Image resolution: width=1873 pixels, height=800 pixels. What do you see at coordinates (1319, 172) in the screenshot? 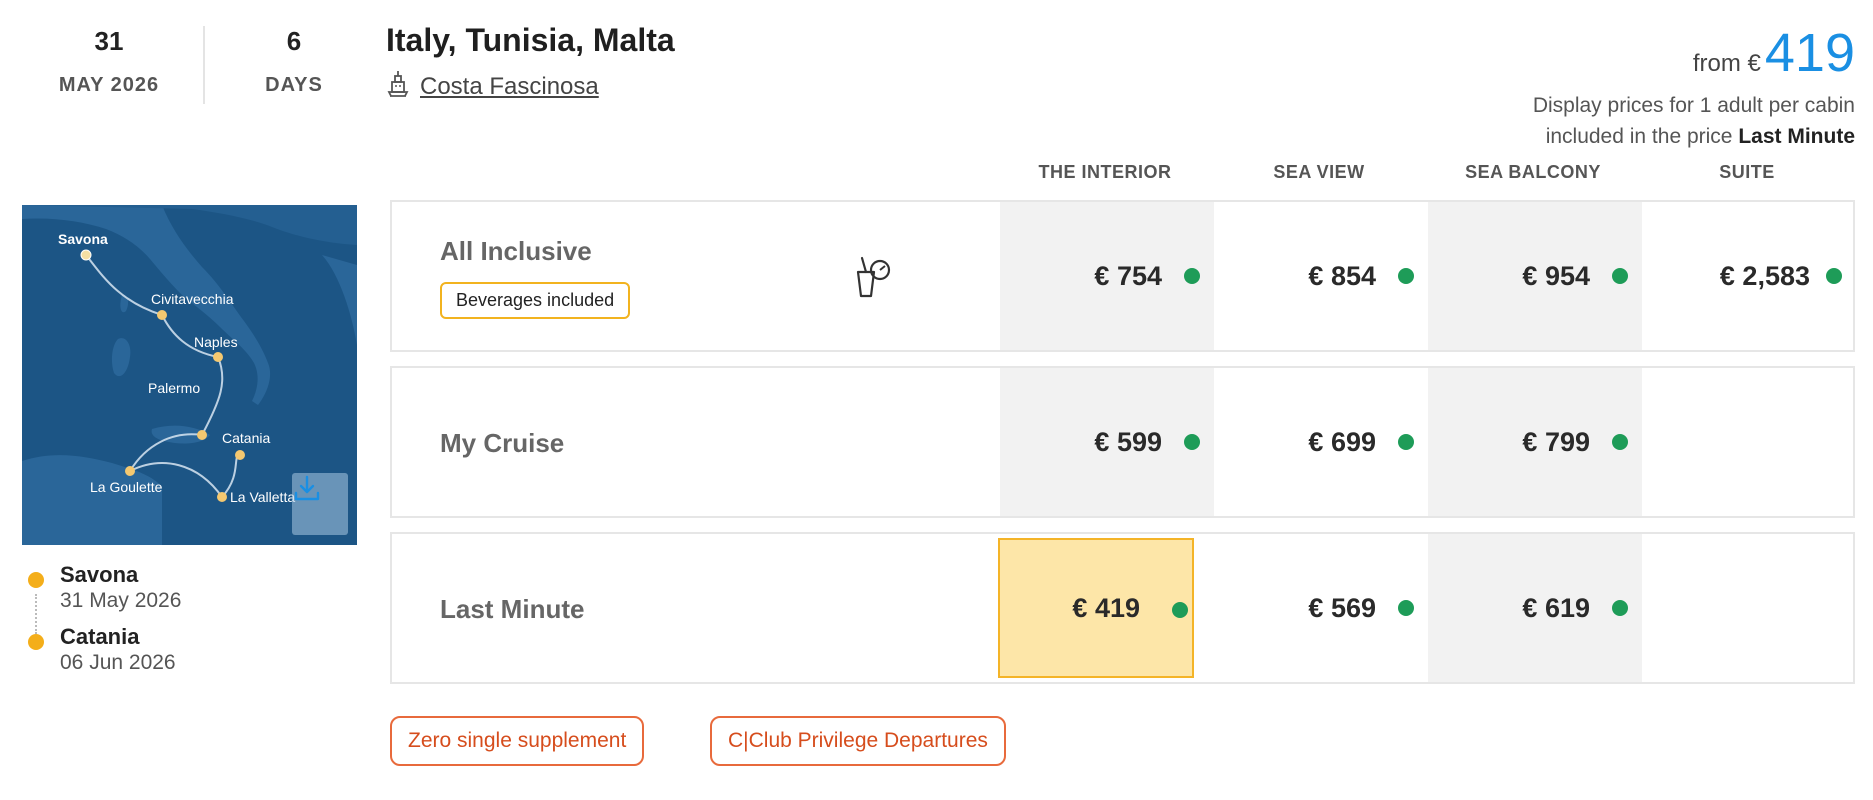
I see `cabin-header-sea-view: SEA VIEW` at bounding box center [1319, 172].